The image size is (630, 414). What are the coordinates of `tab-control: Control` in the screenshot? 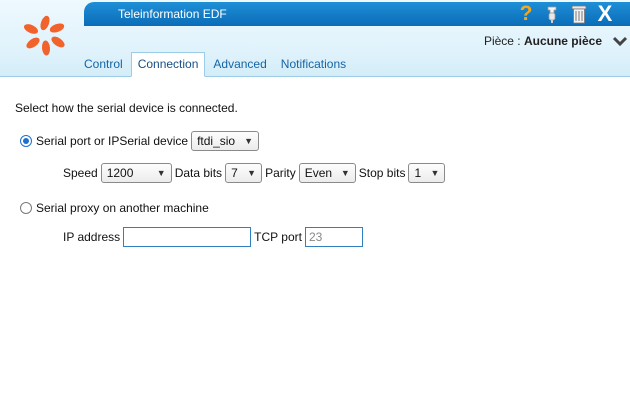 It's located at (103, 65).